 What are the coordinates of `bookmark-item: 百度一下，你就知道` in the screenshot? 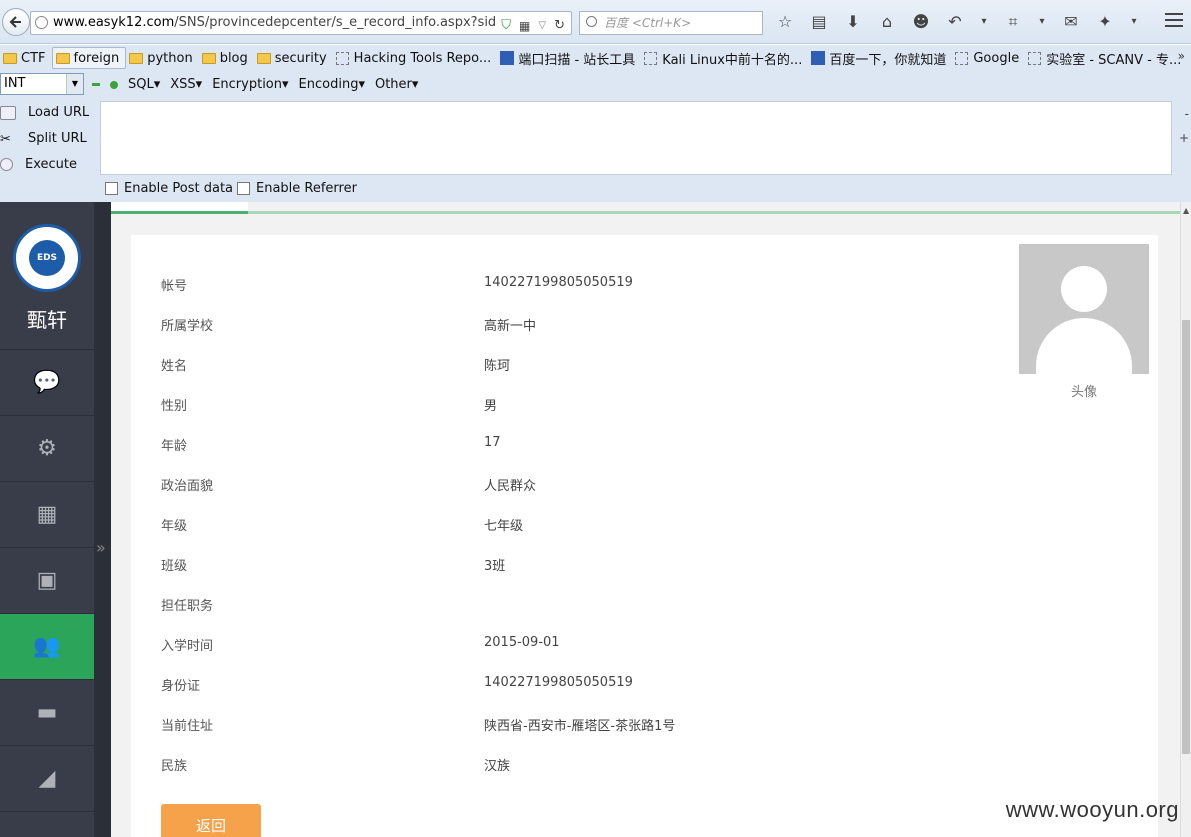 It's located at (880, 58).